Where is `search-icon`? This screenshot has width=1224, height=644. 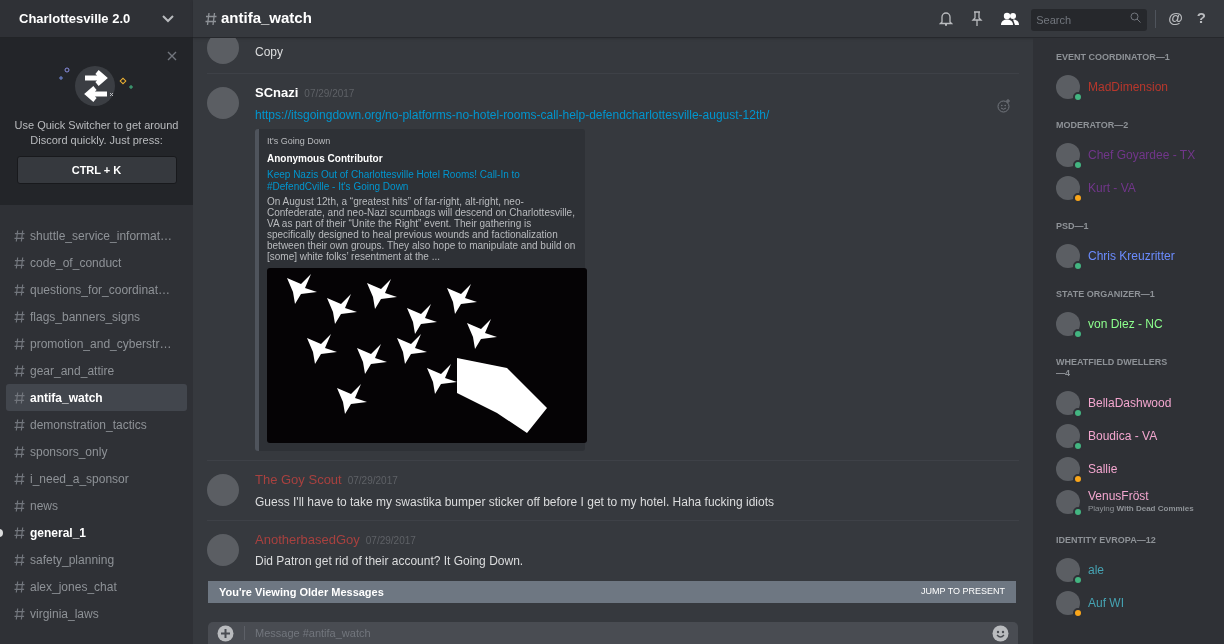 search-icon is located at coordinates (1136, 17).